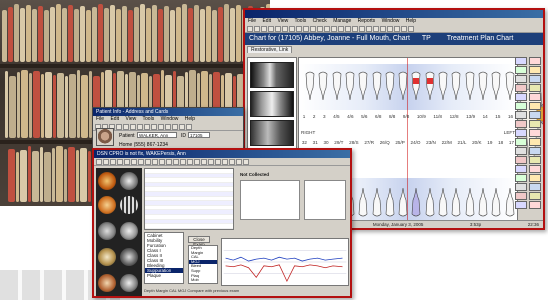 The image size is (548, 300). Describe the element at coordinates (107, 257) in the screenshot. I see `photo-thumb` at that location.